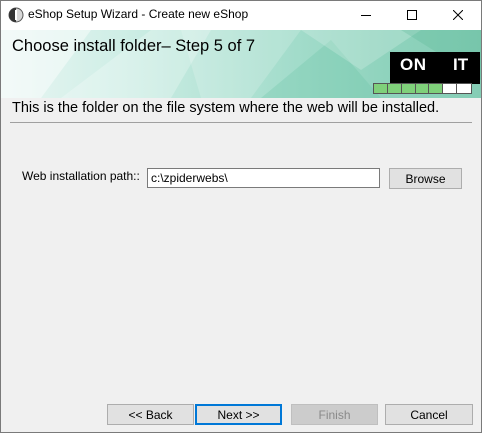  Describe the element at coordinates (81, 176) in the screenshot. I see `path-label: Web installation path::` at that location.